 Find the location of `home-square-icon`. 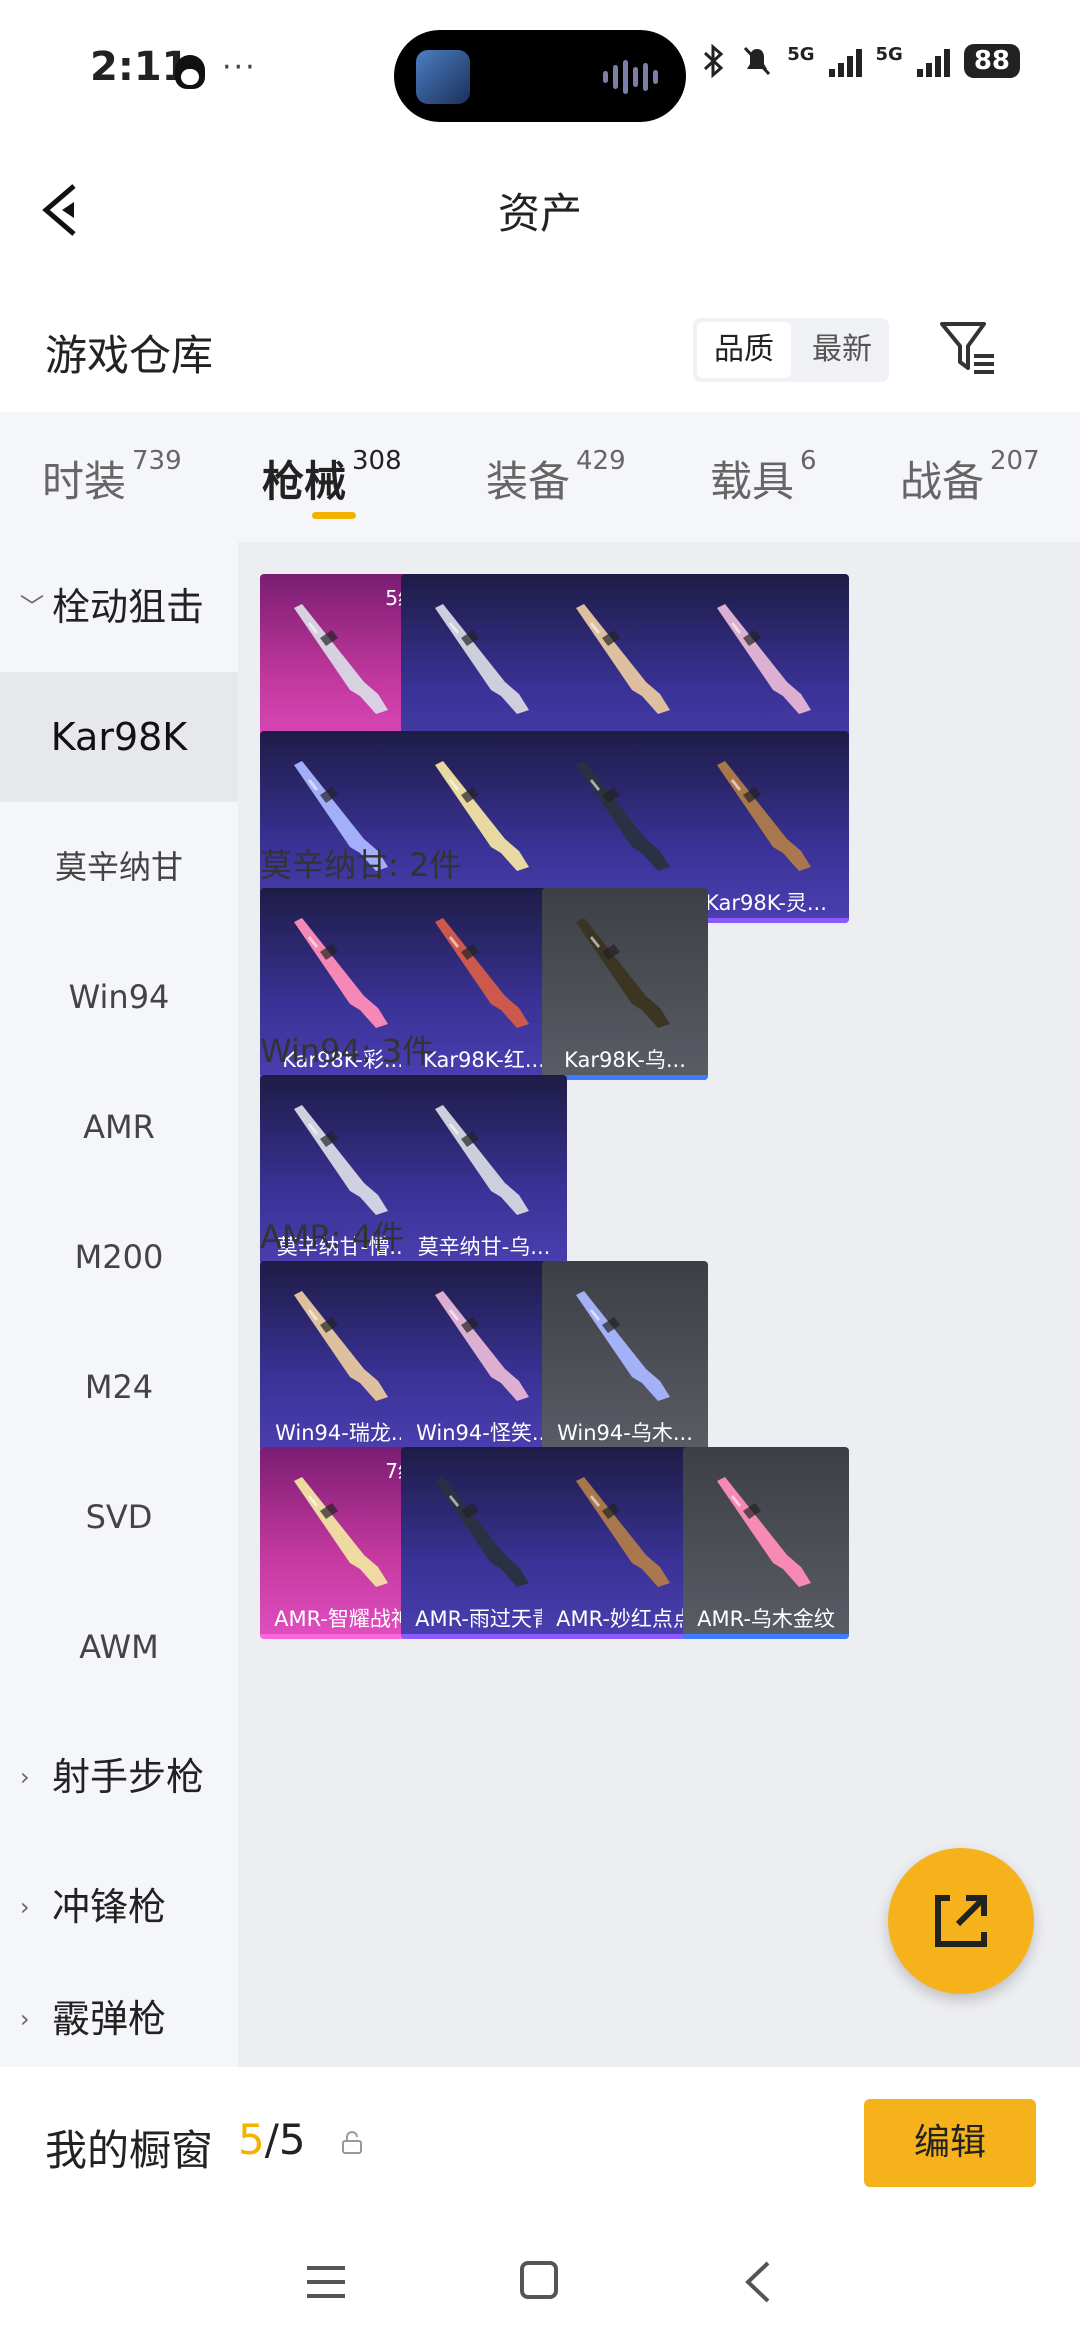

home-square-icon is located at coordinates (539, 2280).